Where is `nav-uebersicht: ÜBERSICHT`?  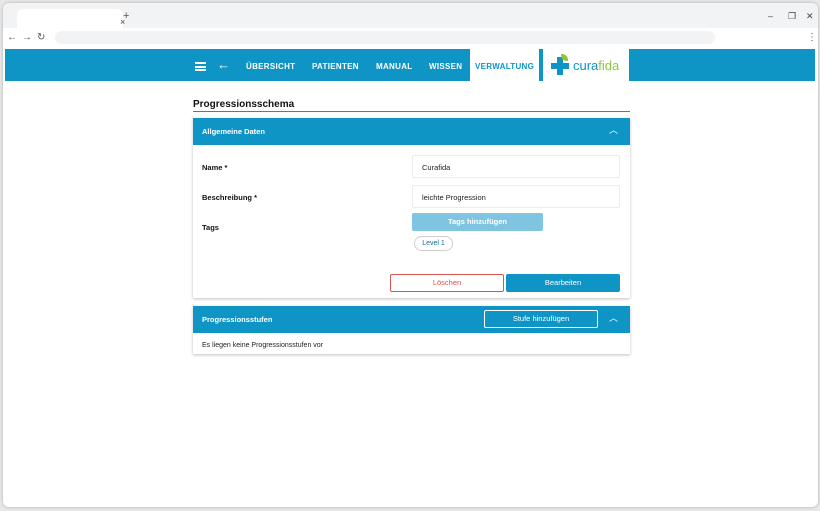
nav-uebersicht: ÜBERSICHT is located at coordinates (270, 67).